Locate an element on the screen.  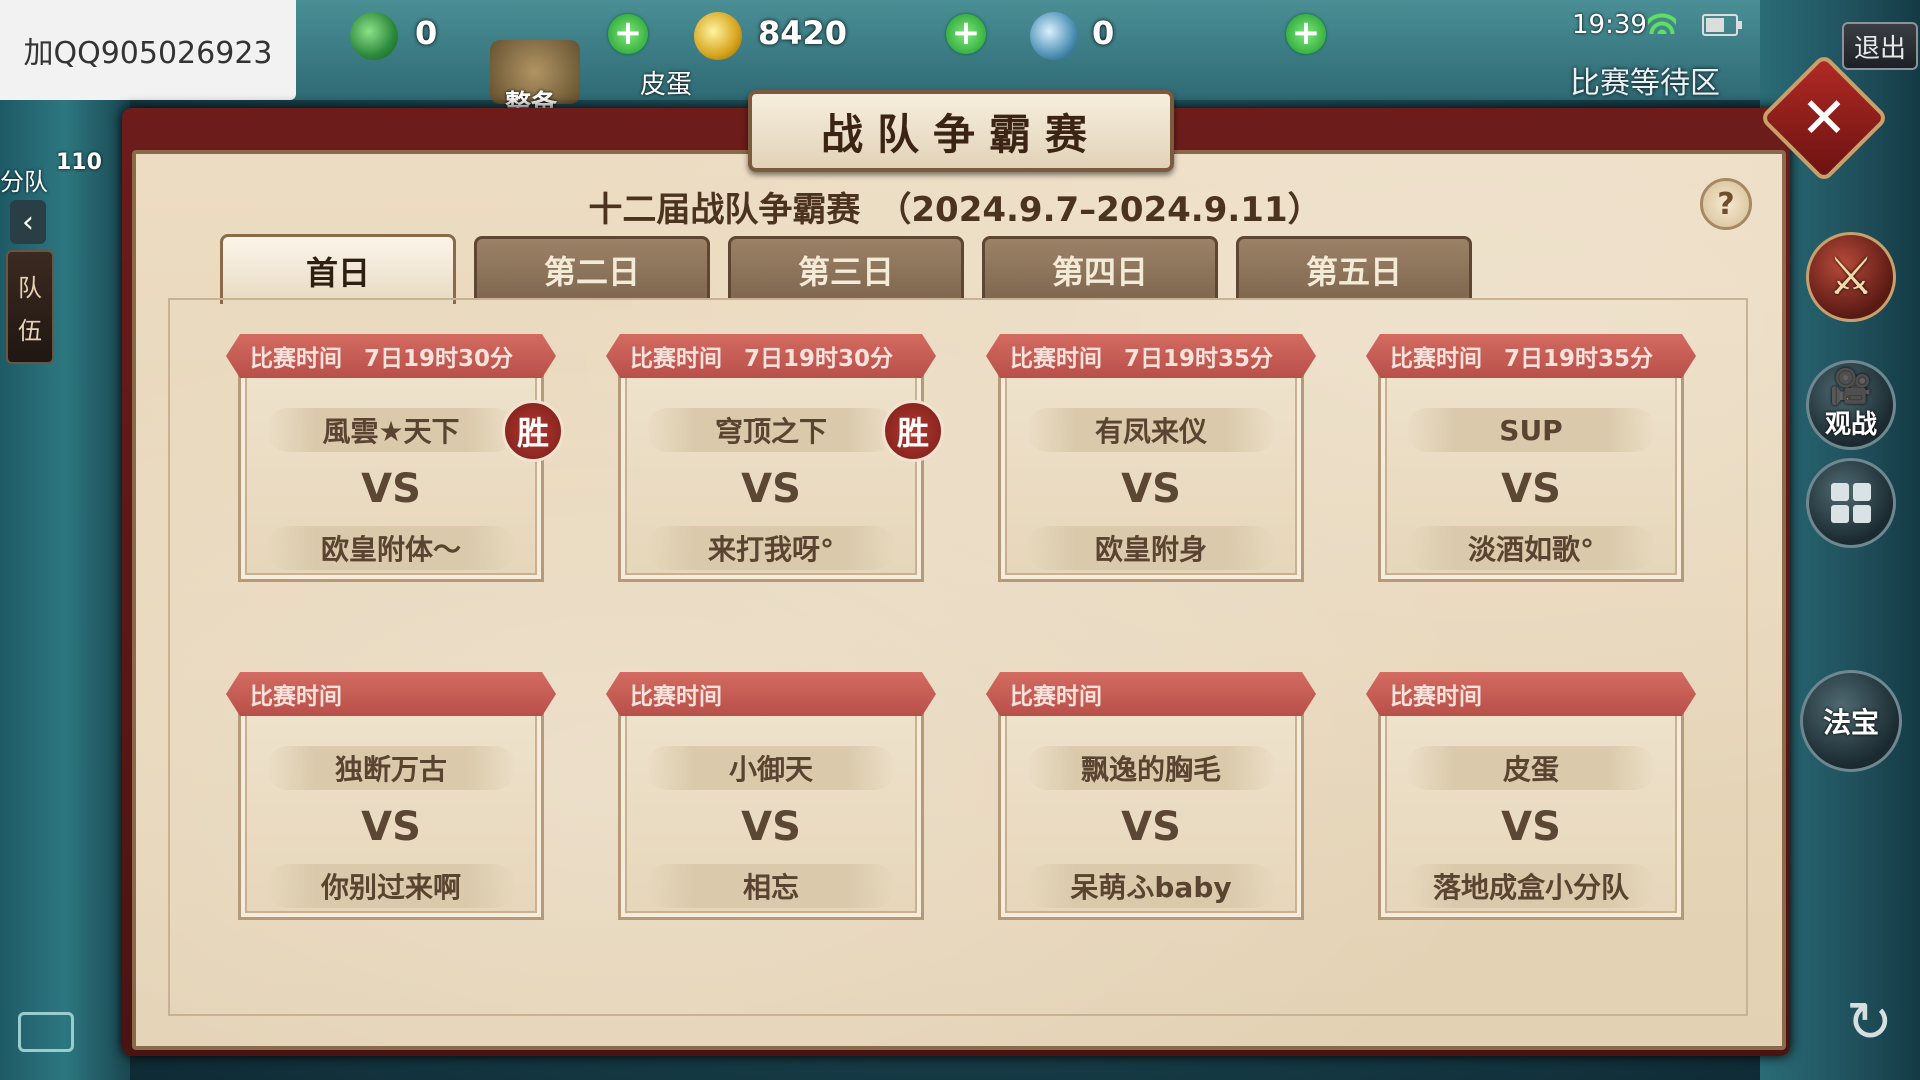
tab-day-3: 第三日 is located at coordinates (846, 268).